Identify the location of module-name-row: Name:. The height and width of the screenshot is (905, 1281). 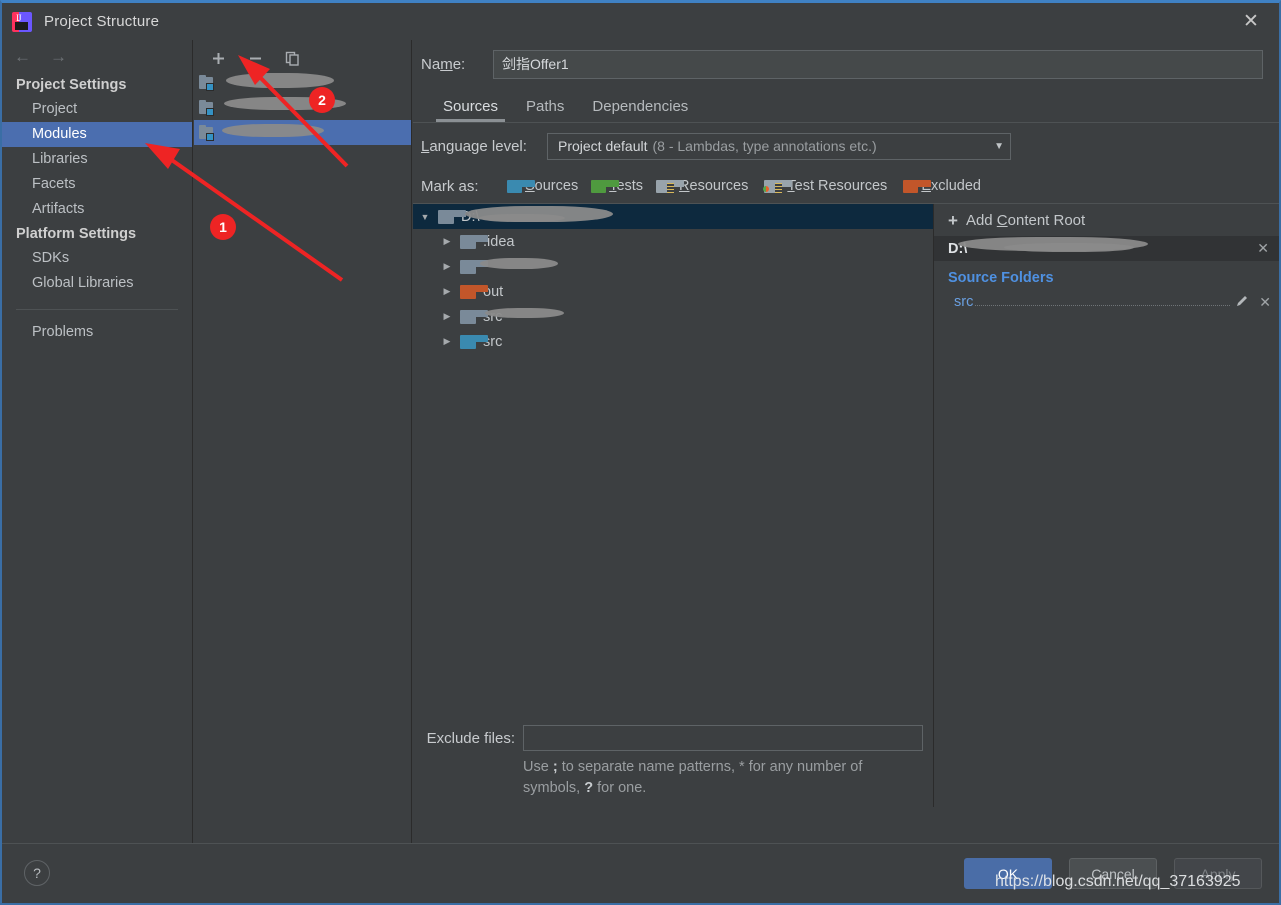
(846, 64).